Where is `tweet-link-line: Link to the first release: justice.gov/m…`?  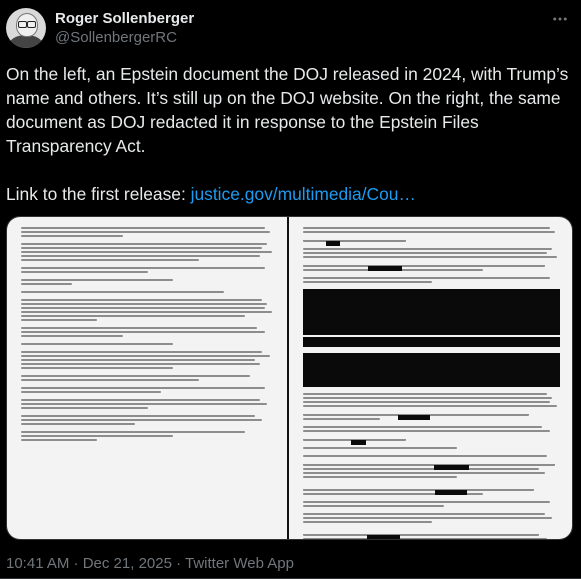
tweet-link-line: Link to the first release: justice.gov/m… is located at coordinates (292, 194).